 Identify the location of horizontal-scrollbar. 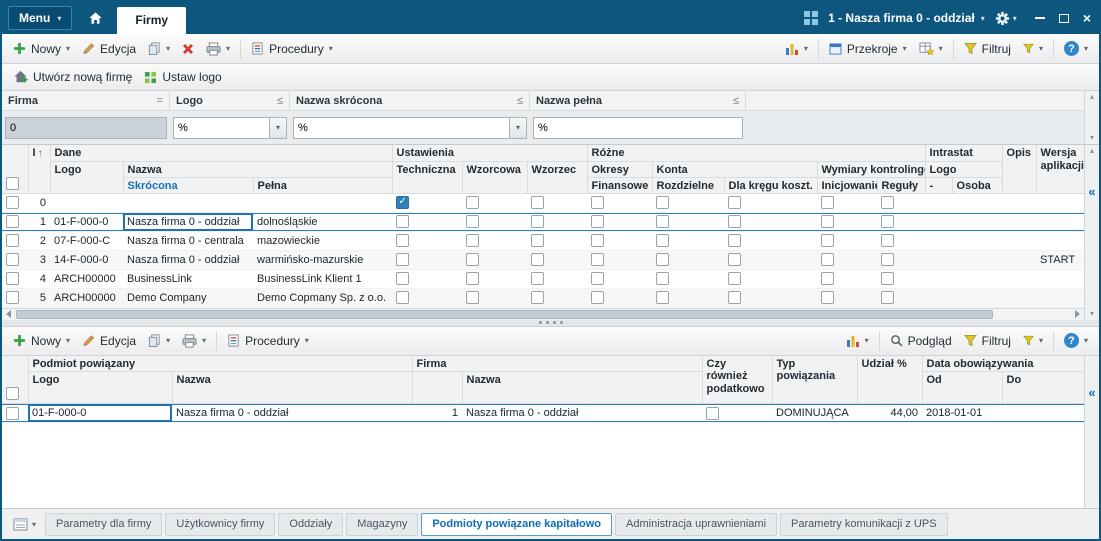
(543, 313).